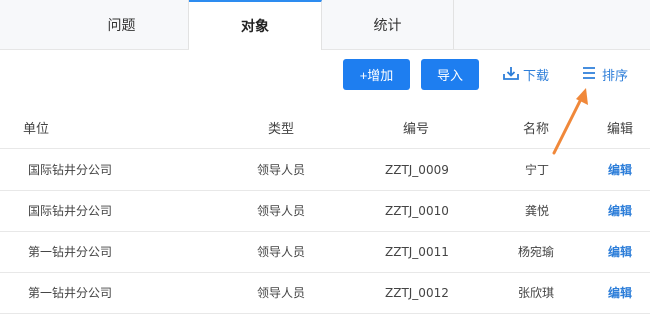  Describe the element at coordinates (376, 74) in the screenshot. I see `add-button: +增加` at that location.